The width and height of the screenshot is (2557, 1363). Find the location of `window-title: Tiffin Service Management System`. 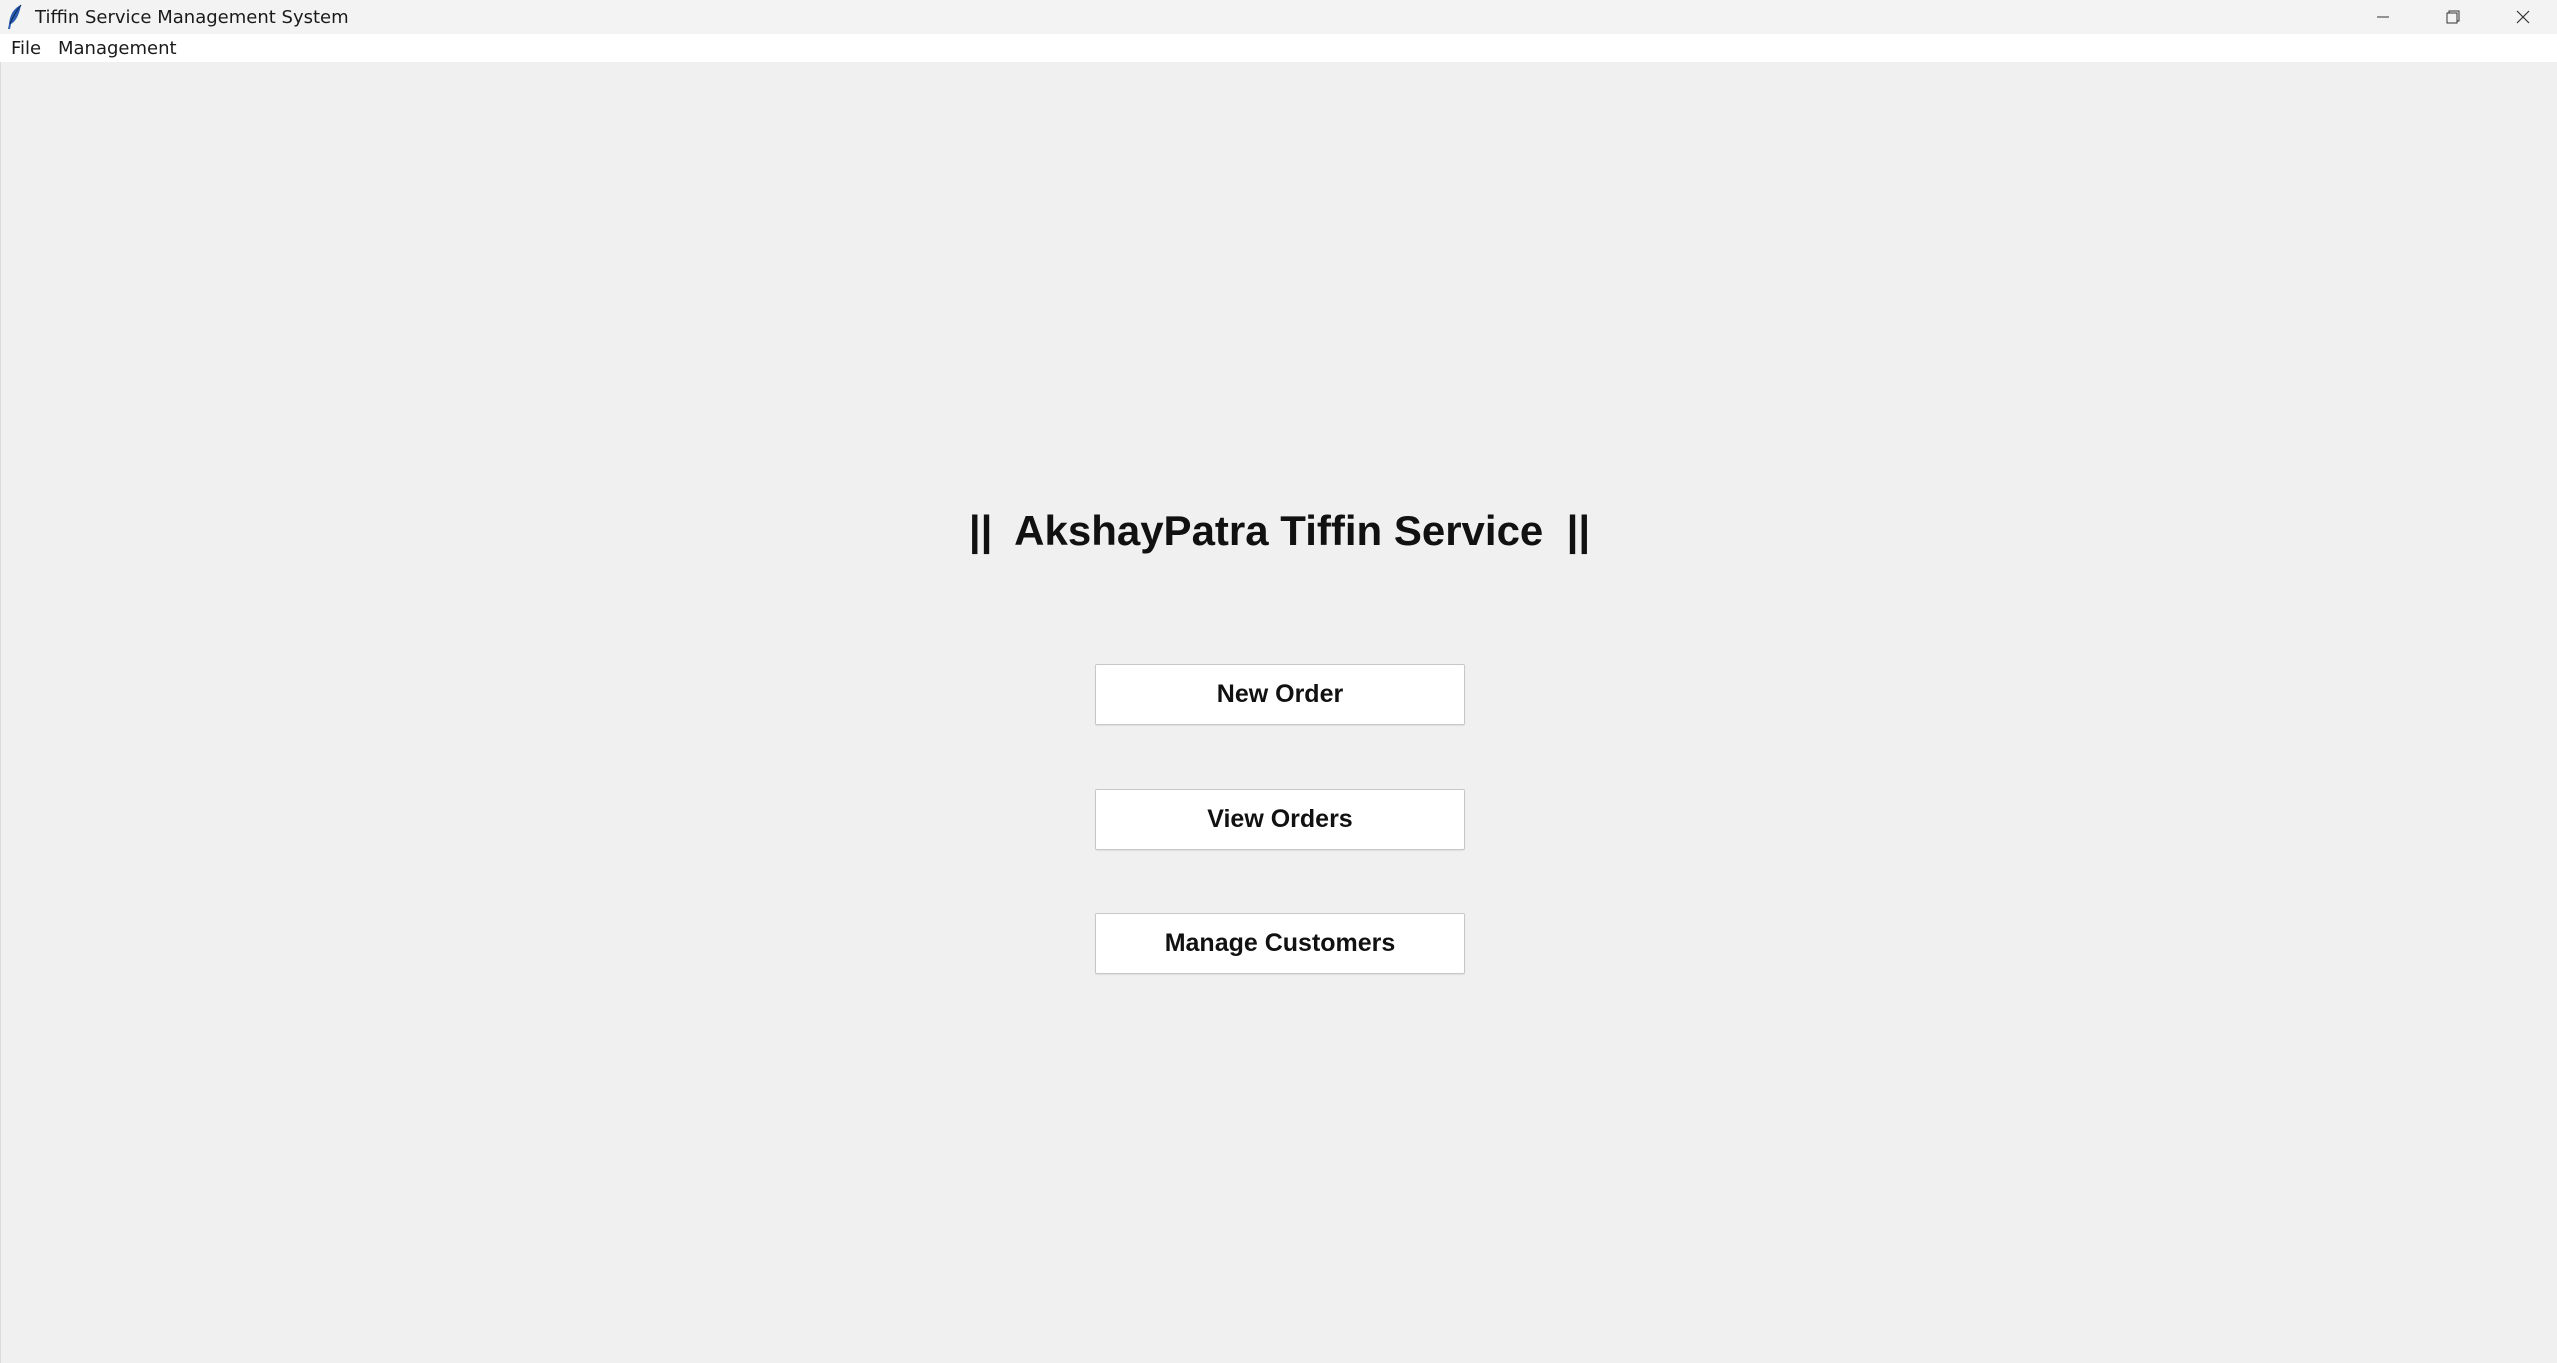

window-title: Tiffin Service Management System is located at coordinates (192, 17).